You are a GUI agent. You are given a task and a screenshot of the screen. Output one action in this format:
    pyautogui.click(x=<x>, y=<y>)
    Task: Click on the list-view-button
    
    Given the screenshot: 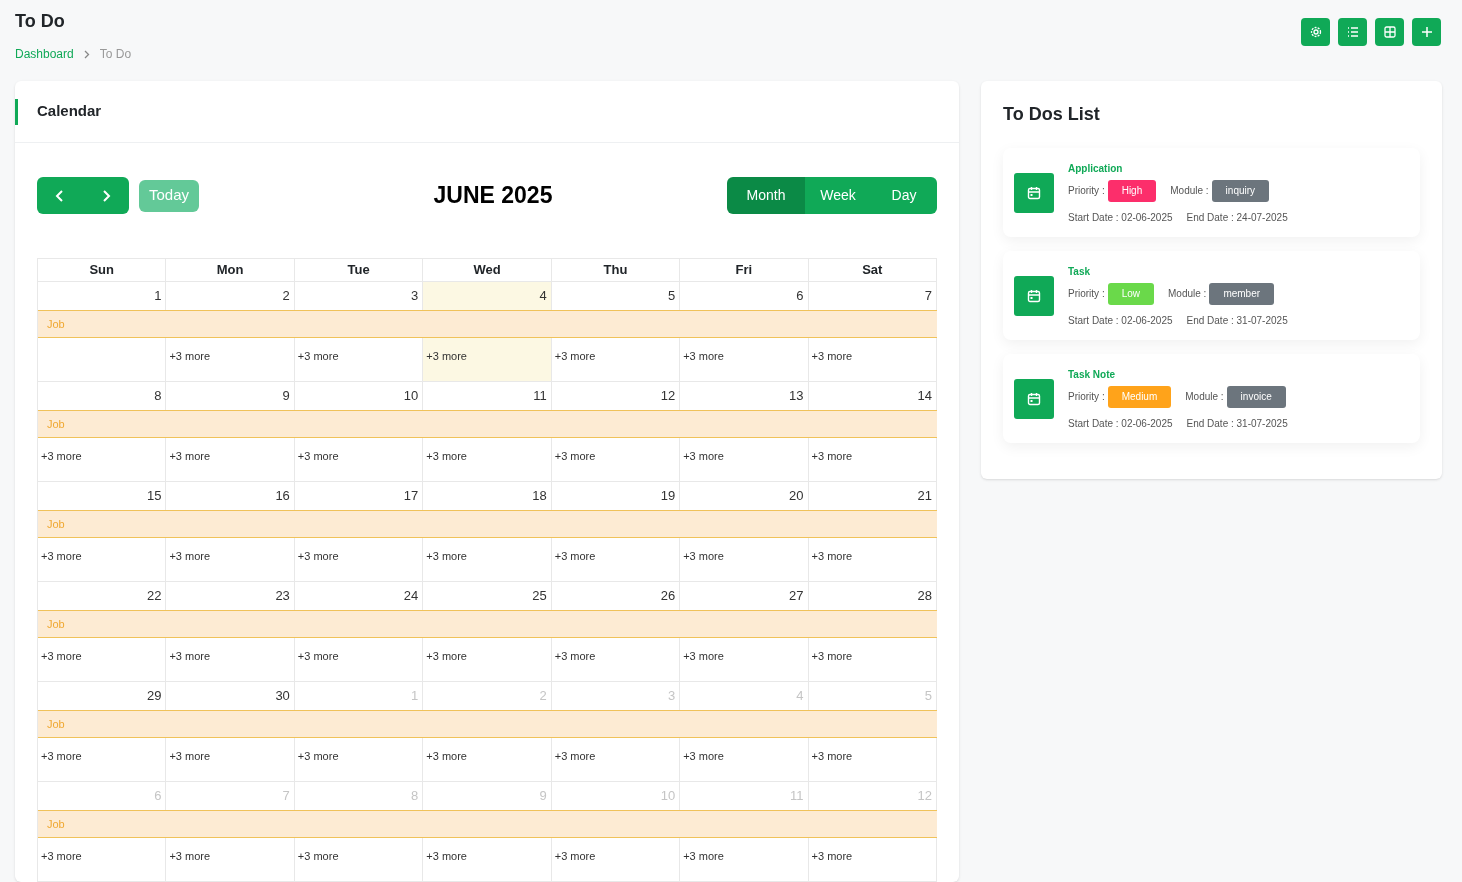 What is the action you would take?
    pyautogui.click(x=1352, y=32)
    